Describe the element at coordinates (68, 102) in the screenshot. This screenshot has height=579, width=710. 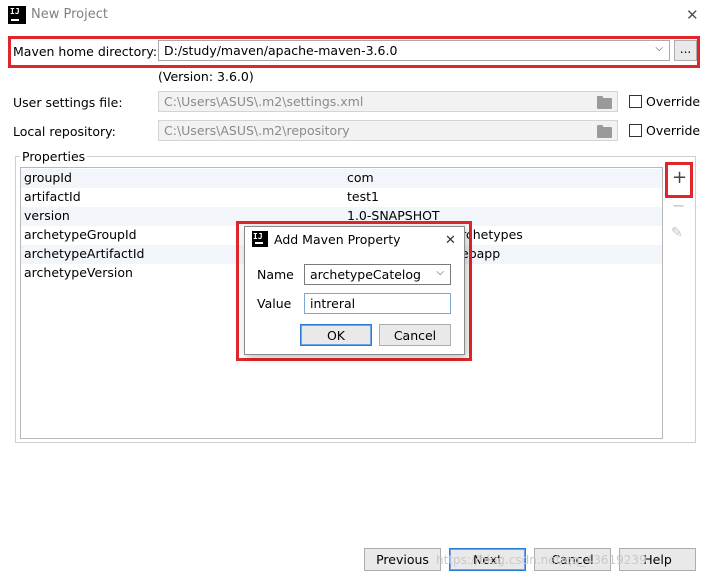
I see `user-settings-label: User settings file:` at that location.